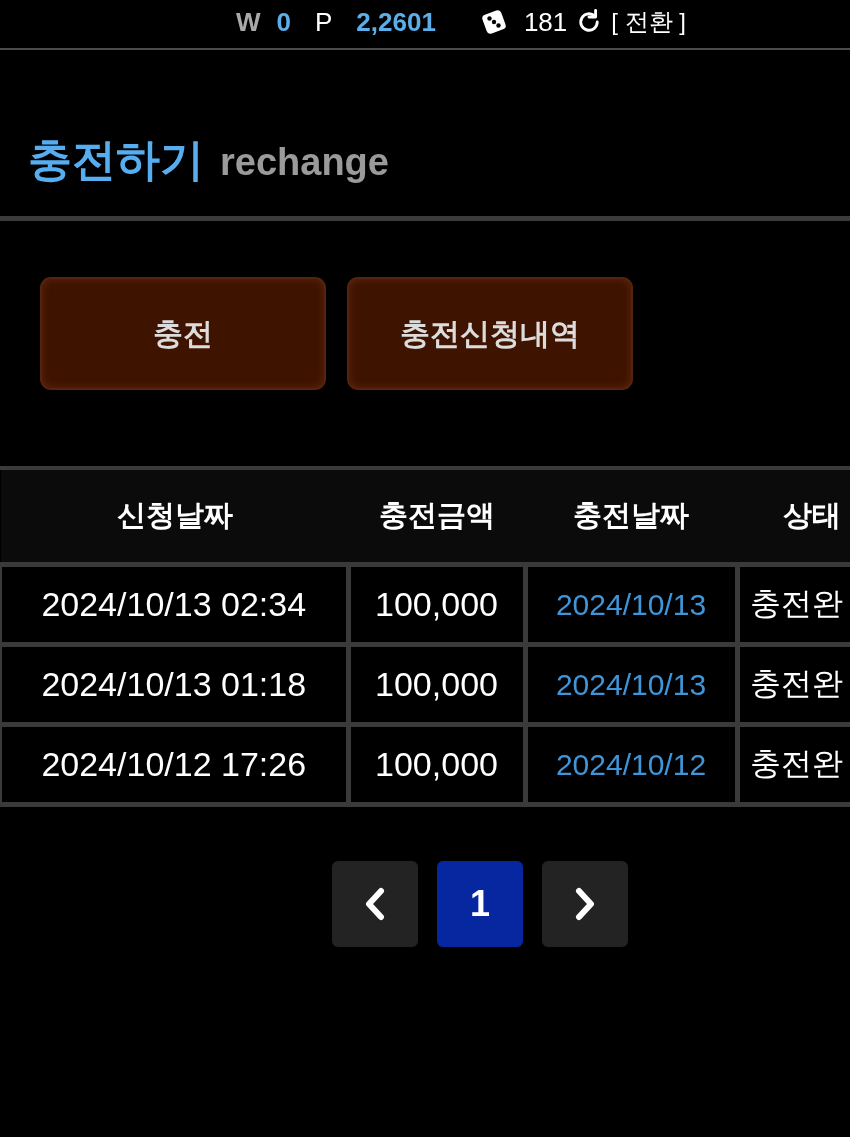 This screenshot has width=850, height=1137. What do you see at coordinates (174, 517) in the screenshot?
I see `column-header: 신청날짜` at bounding box center [174, 517].